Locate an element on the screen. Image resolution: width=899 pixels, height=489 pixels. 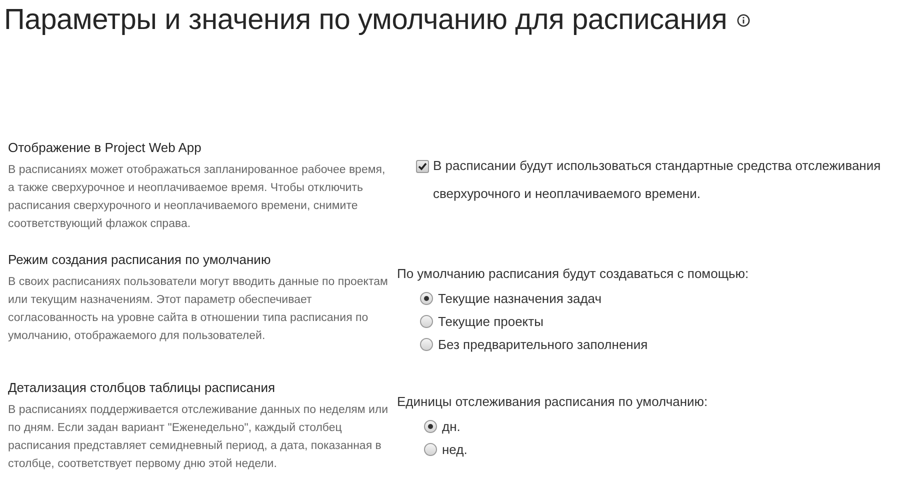
radio-option: Текущие назначения задач is located at coordinates (648, 298).